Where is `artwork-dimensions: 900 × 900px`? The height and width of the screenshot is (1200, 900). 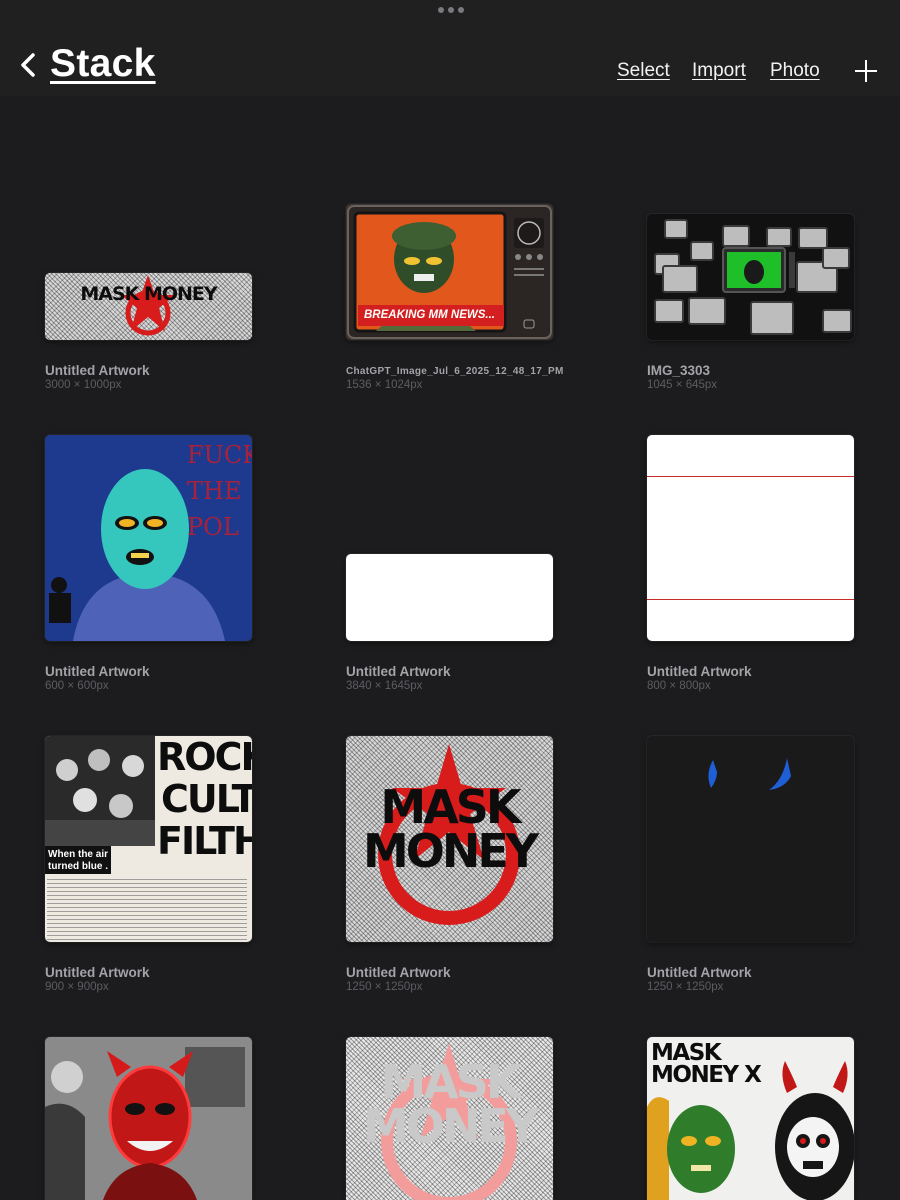
artwork-dimensions: 900 × 900px is located at coordinates (77, 987).